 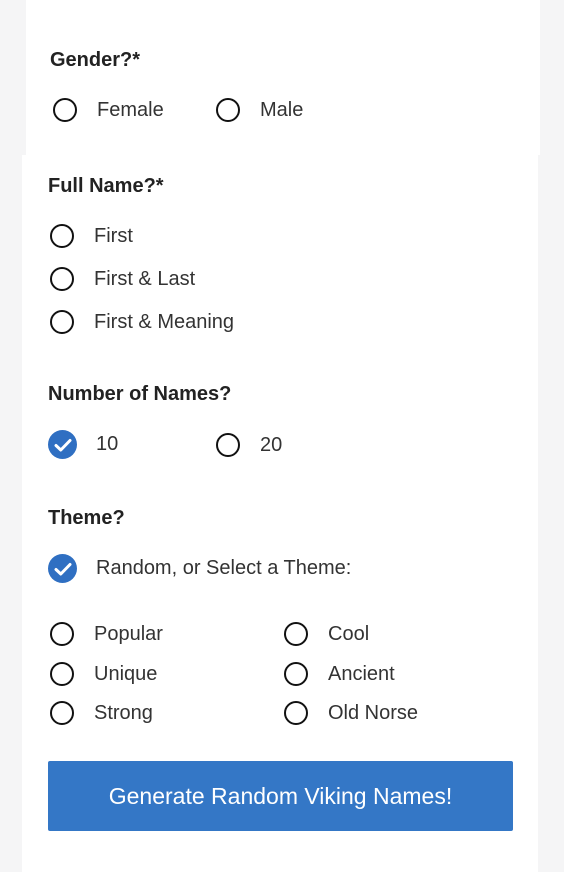 I want to click on number-of-names-label: Number of Names?, so click(x=140, y=394).